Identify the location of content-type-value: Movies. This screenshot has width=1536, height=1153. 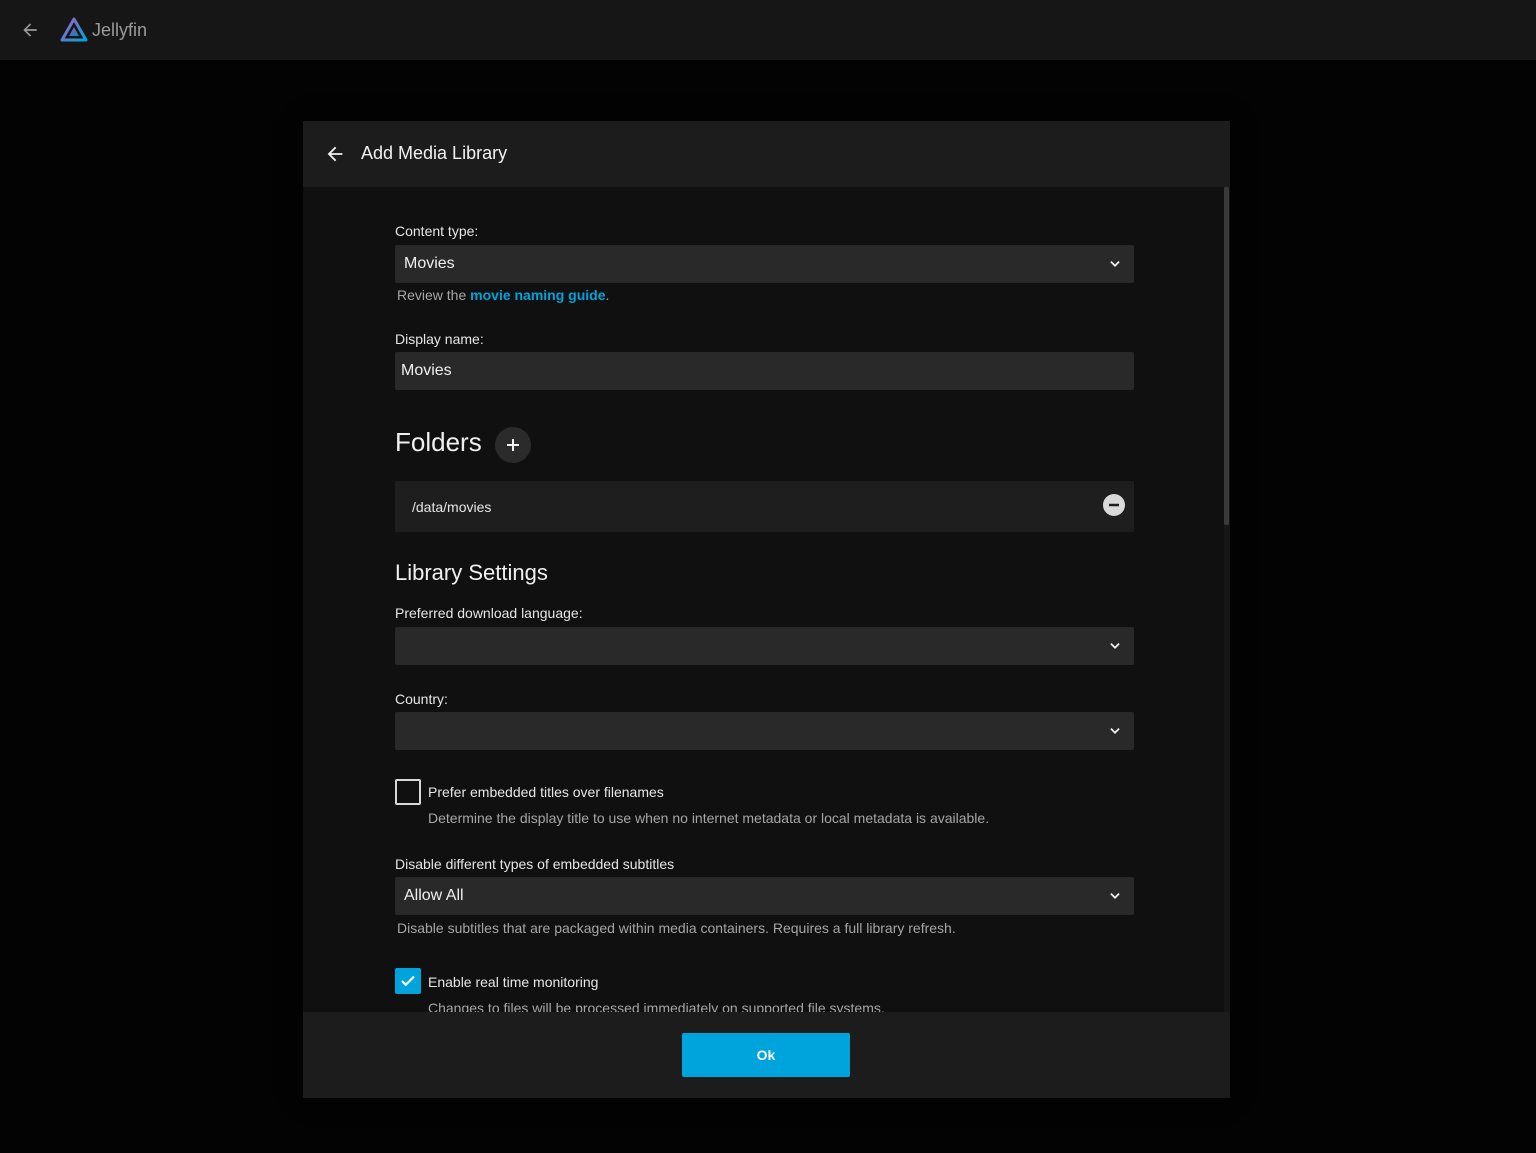
(429, 263).